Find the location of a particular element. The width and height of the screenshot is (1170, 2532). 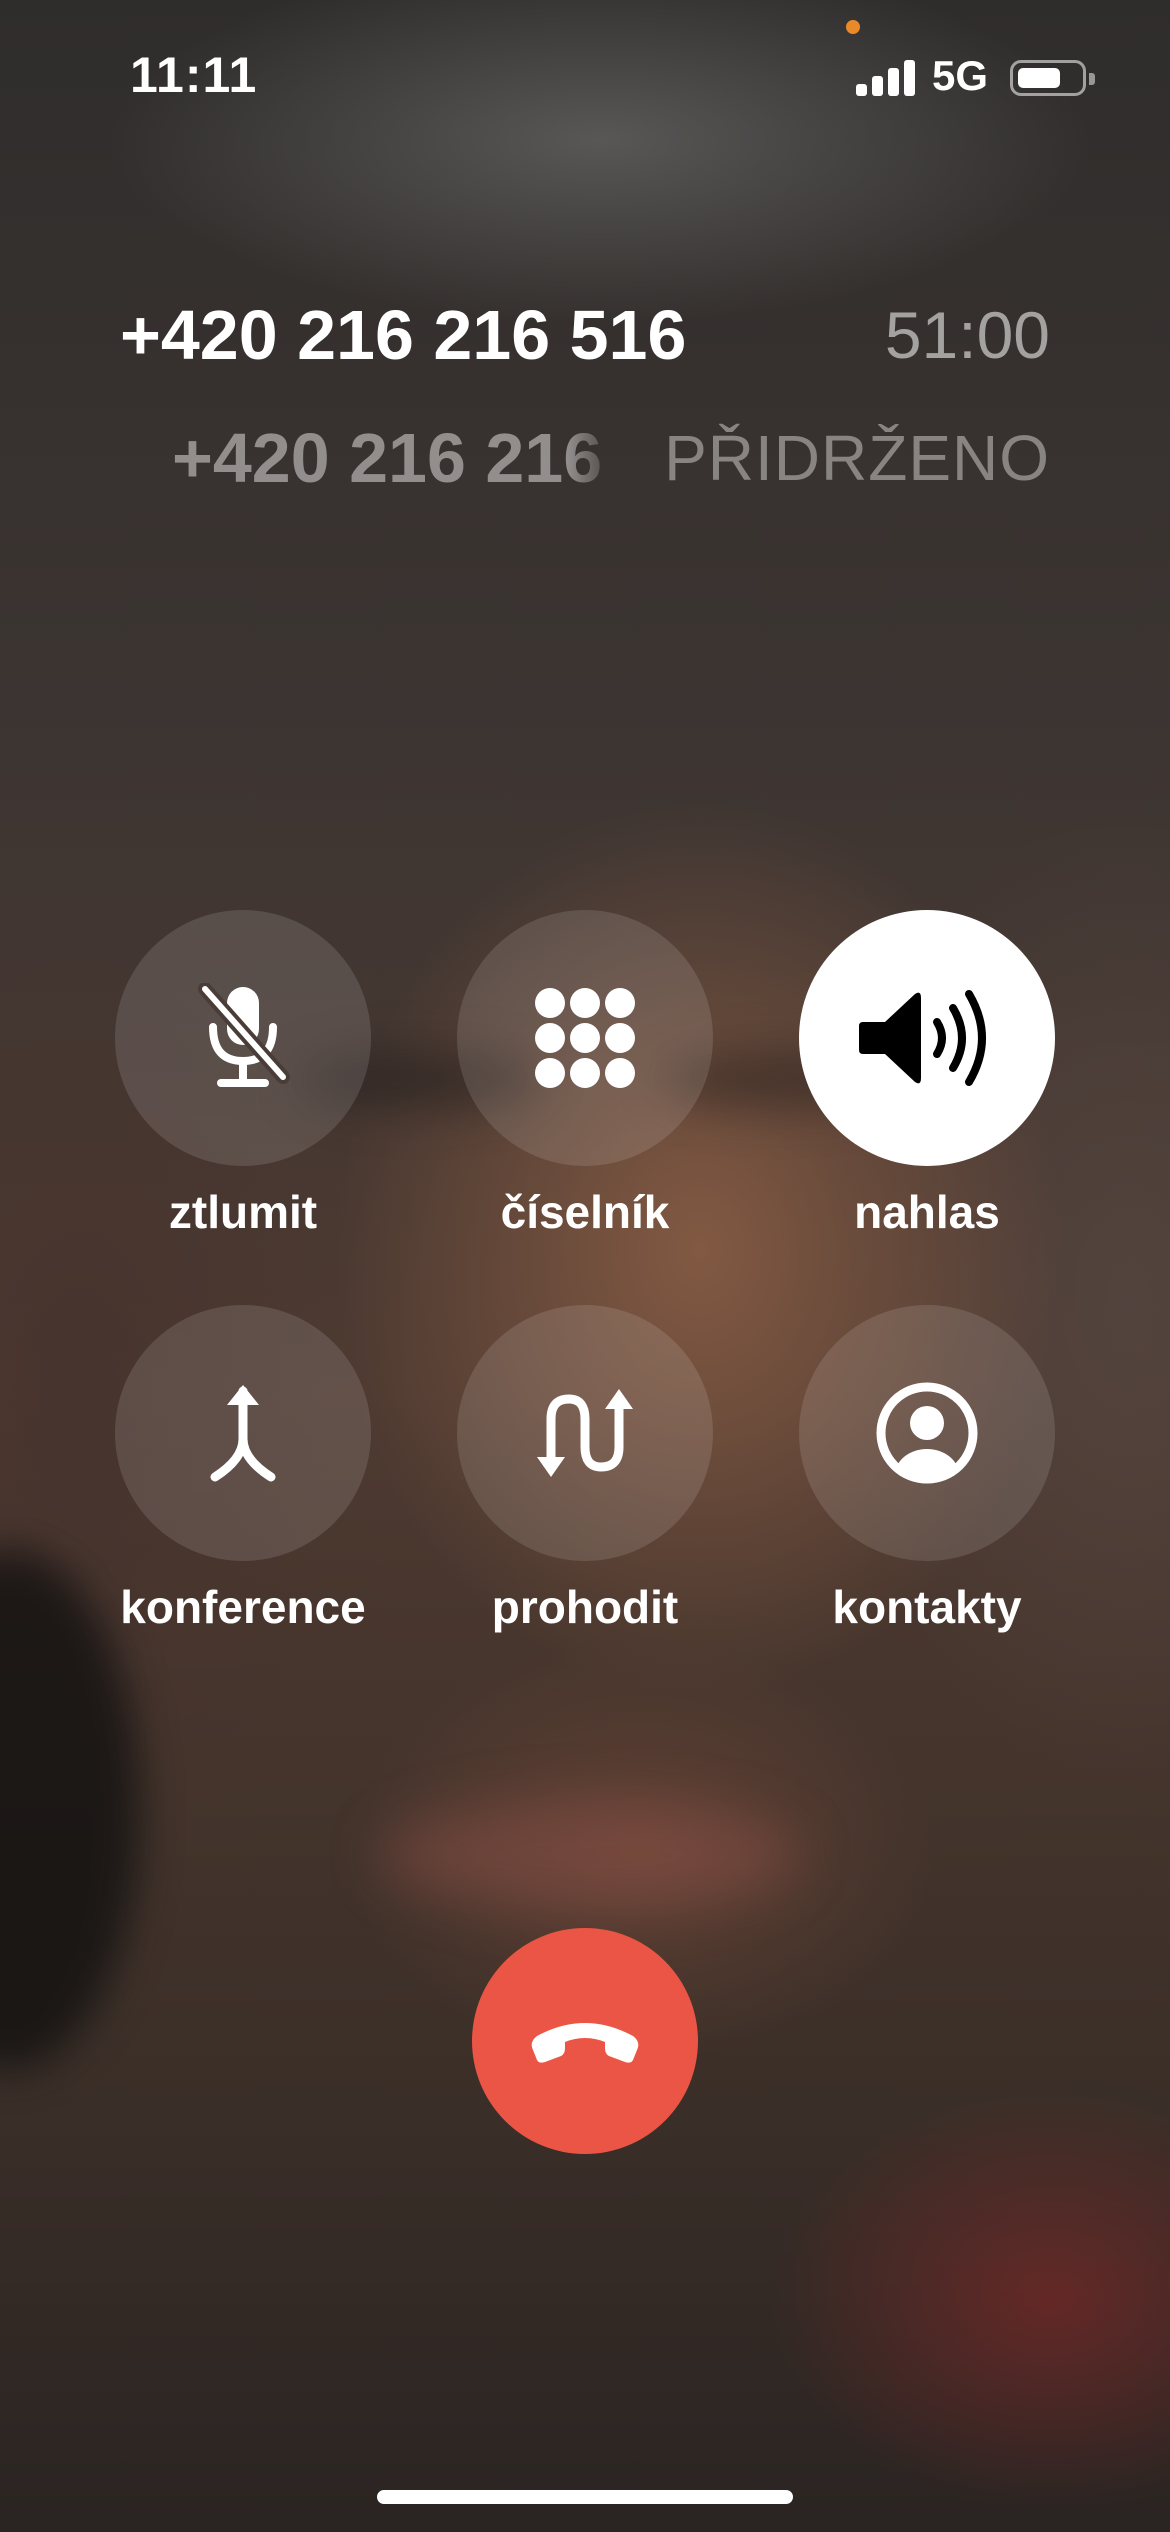

held-call-status: PŘIDRŽENO is located at coordinates (857, 458).